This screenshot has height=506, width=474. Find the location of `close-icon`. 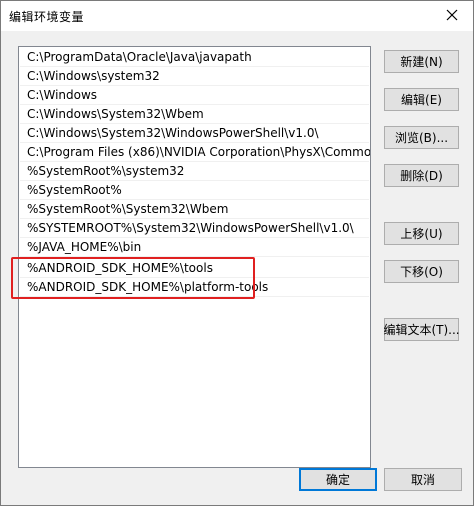

close-icon is located at coordinates (452, 15).